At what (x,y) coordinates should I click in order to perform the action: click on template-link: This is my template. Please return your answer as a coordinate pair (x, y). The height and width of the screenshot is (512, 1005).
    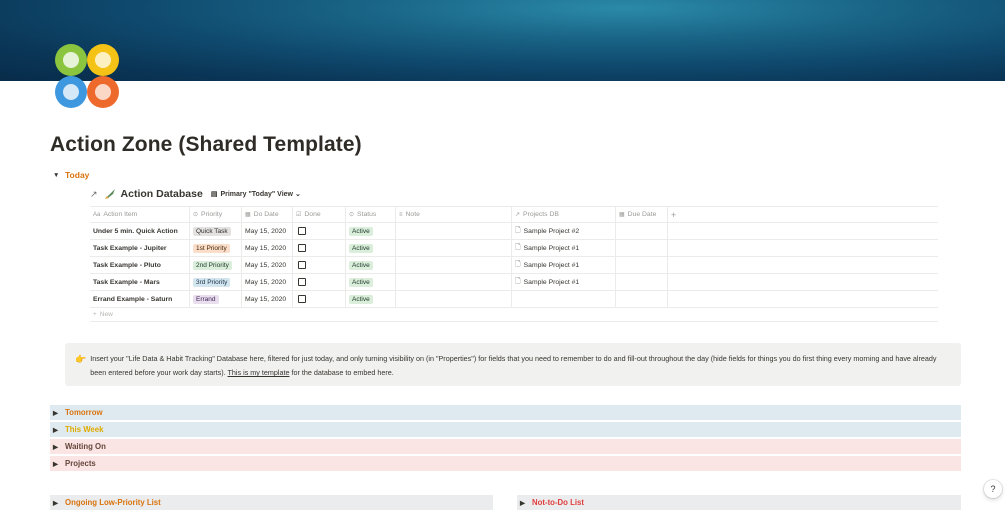
    Looking at the image, I should click on (259, 372).